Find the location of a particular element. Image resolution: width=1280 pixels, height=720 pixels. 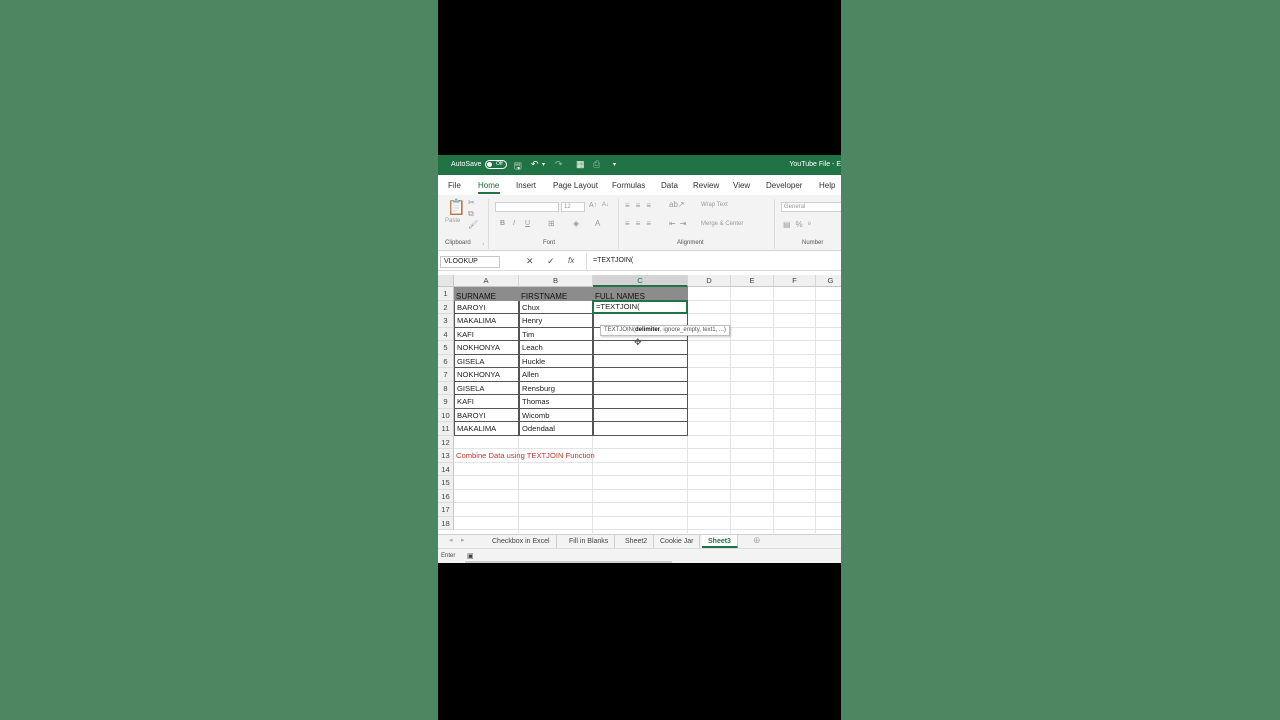

undo-icon: ↶ is located at coordinates (535, 164).